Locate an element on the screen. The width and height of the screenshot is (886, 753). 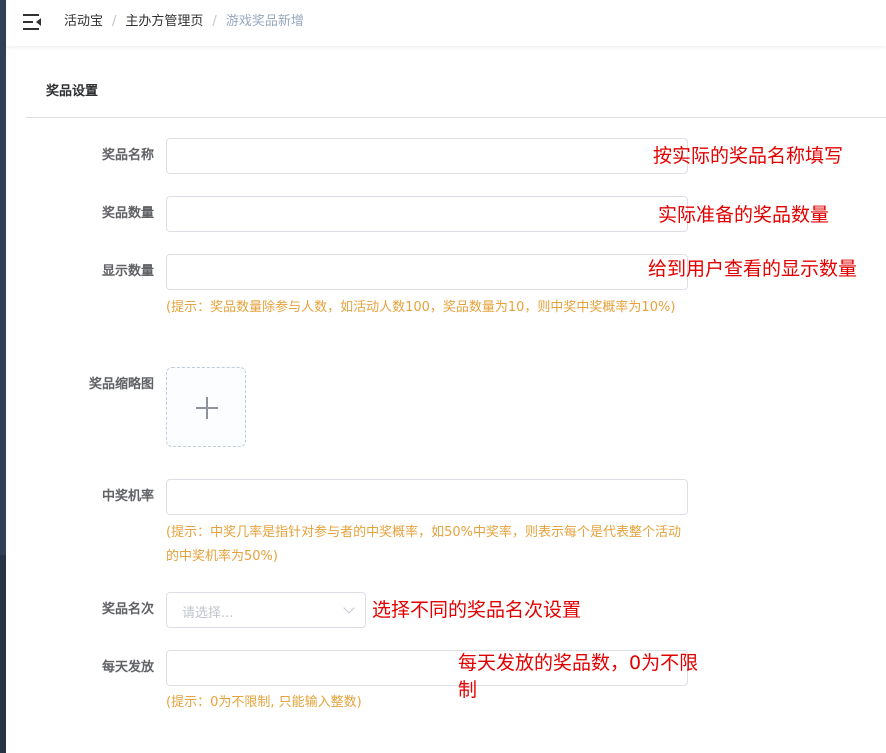
sidebar-edge-highlight is located at coordinates (3, 654).